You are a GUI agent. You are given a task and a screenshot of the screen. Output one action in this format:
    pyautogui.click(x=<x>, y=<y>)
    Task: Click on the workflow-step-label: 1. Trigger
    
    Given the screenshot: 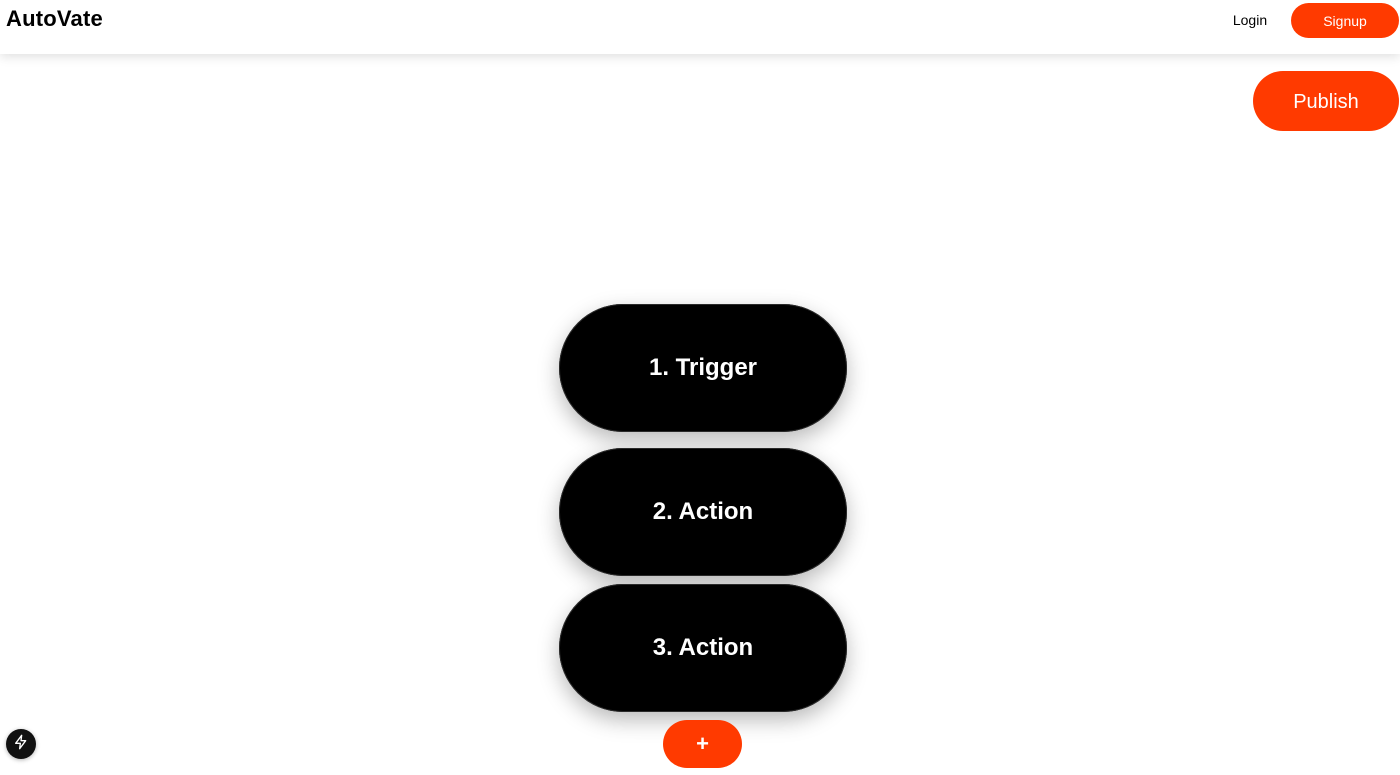 What is the action you would take?
    pyautogui.click(x=703, y=367)
    